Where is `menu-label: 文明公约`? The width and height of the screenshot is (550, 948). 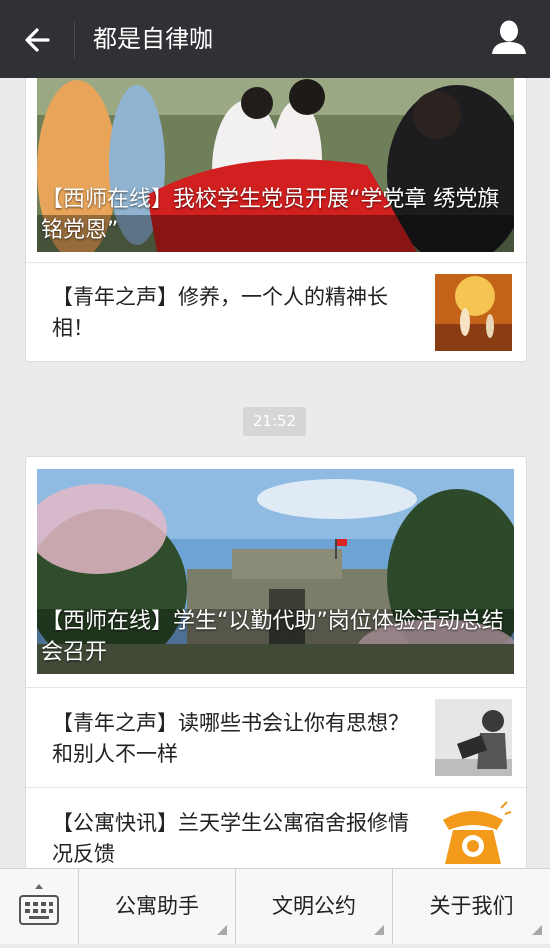 menu-label: 文明公约 is located at coordinates (314, 906).